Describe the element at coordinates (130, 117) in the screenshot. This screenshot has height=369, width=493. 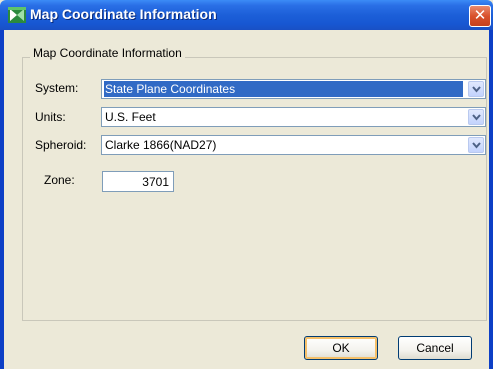
I see `units-value: U.S. Feet` at that location.